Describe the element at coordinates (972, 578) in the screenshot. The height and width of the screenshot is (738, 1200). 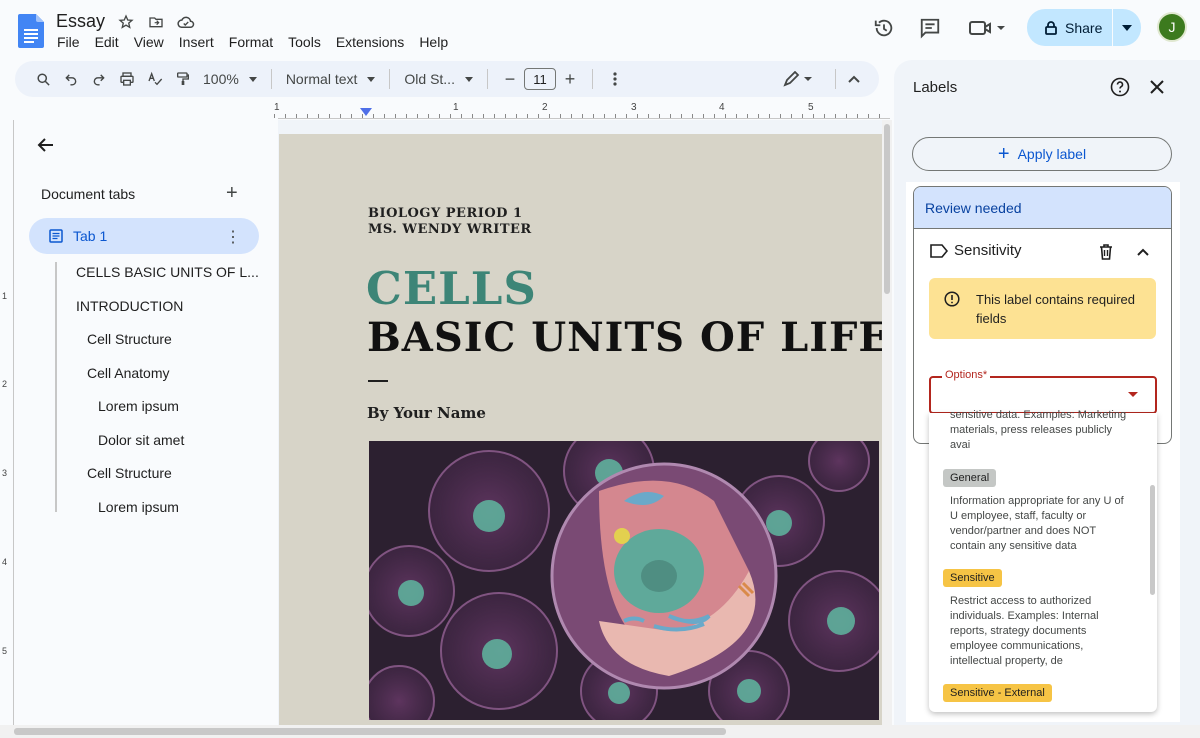
I see `option-chip-sensitive: Sensitive` at that location.